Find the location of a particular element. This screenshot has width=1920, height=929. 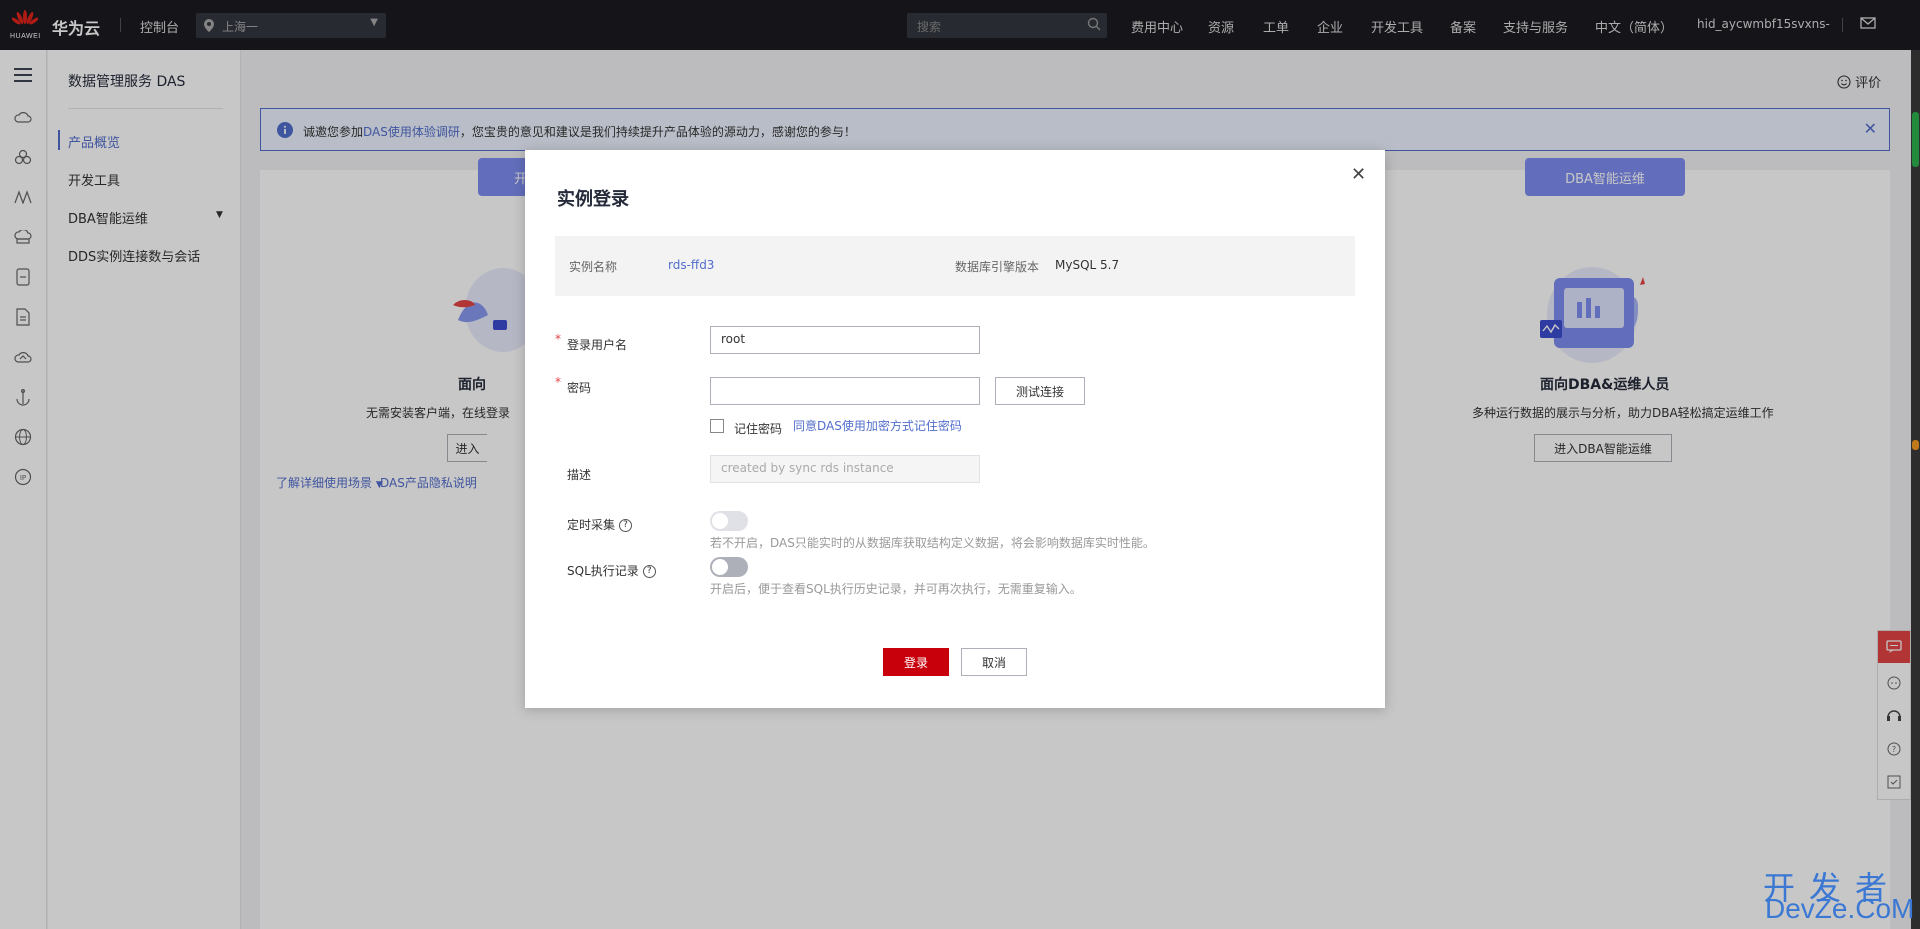

close-icon: ✕ is located at coordinates (1358, 174).